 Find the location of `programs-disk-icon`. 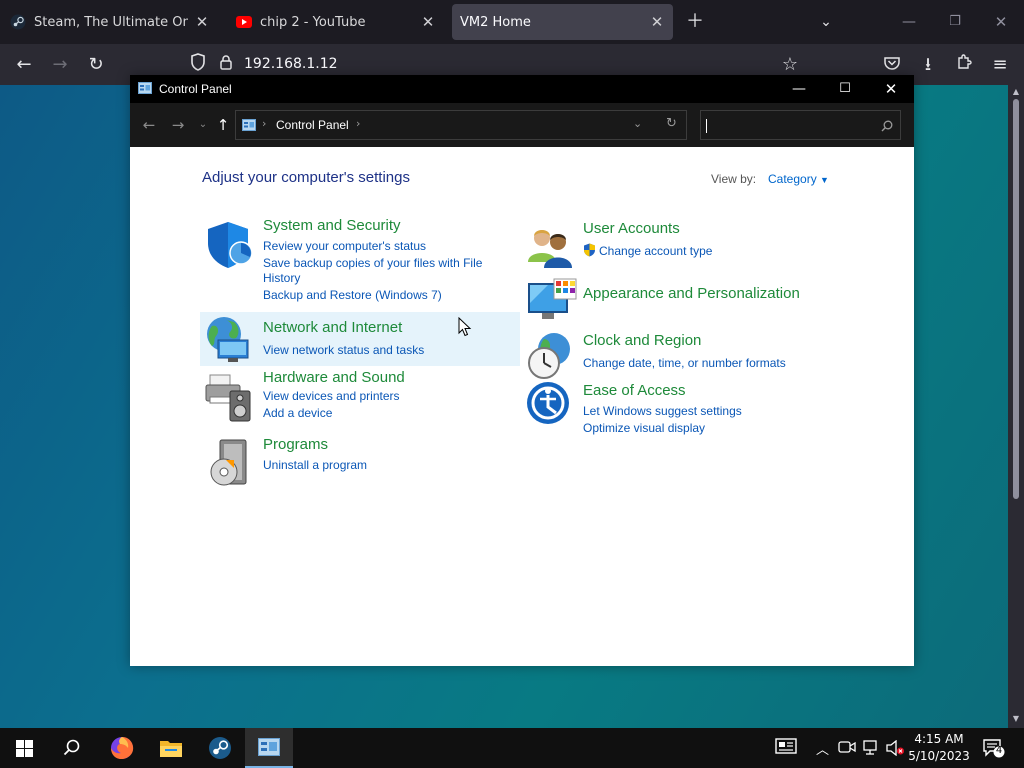

programs-disk-icon is located at coordinates (228, 462).